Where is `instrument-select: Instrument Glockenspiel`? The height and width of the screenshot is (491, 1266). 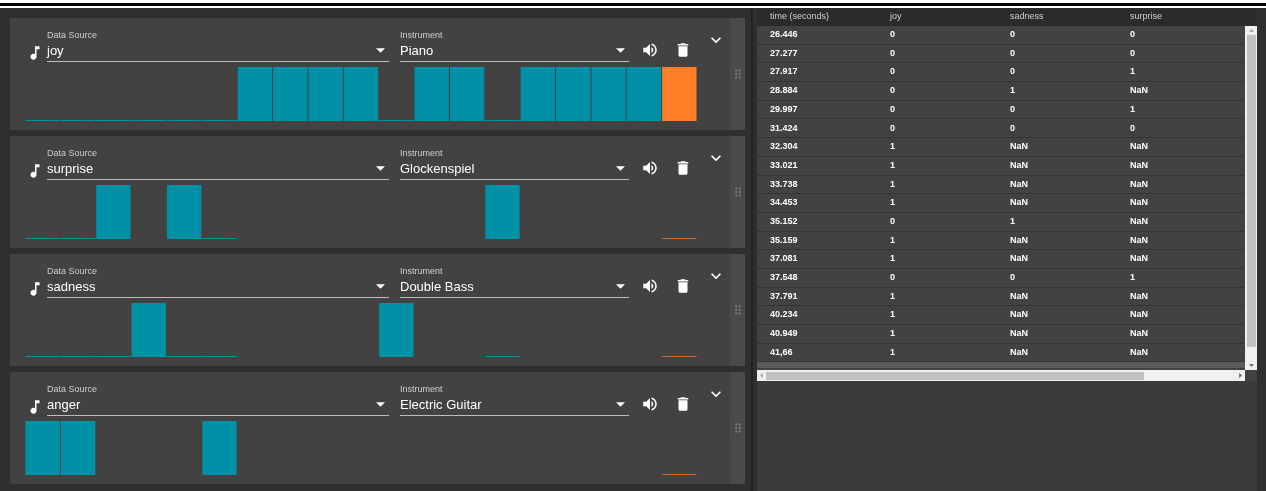
instrument-select: Instrument Glockenspiel is located at coordinates (514, 164).